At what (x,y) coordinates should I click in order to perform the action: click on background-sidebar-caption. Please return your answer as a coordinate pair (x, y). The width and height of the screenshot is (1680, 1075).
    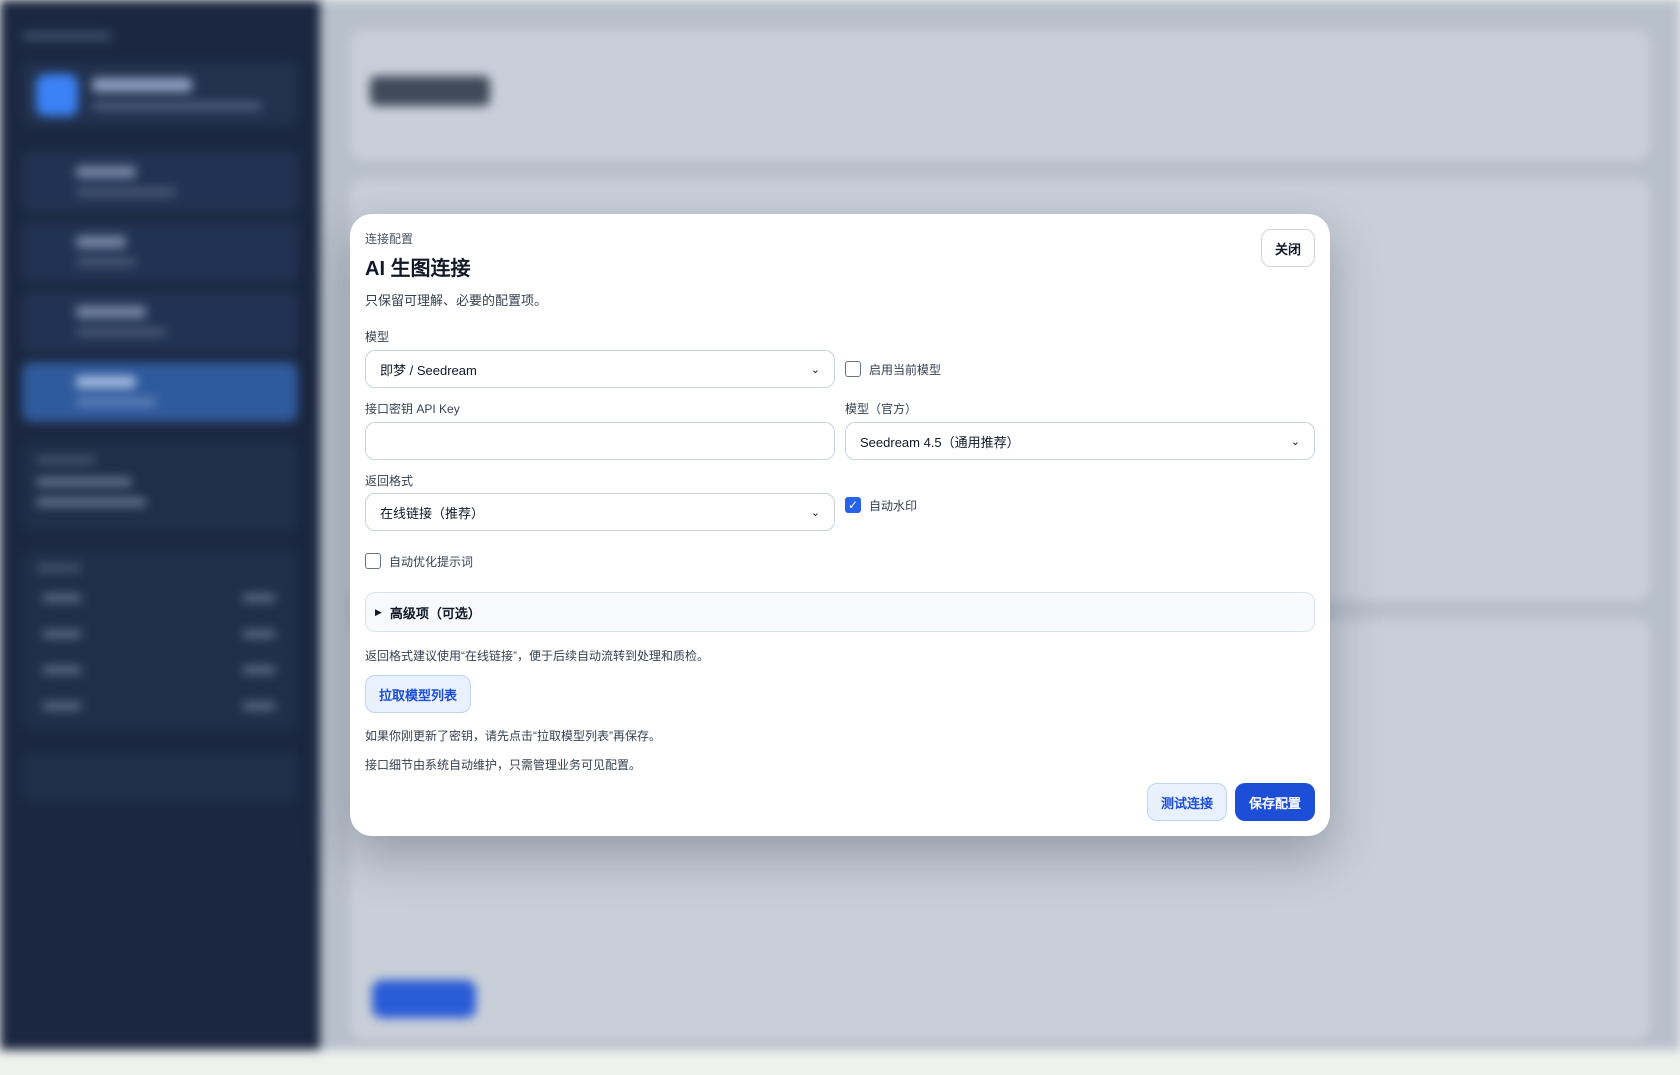
    Looking at the image, I should click on (67, 36).